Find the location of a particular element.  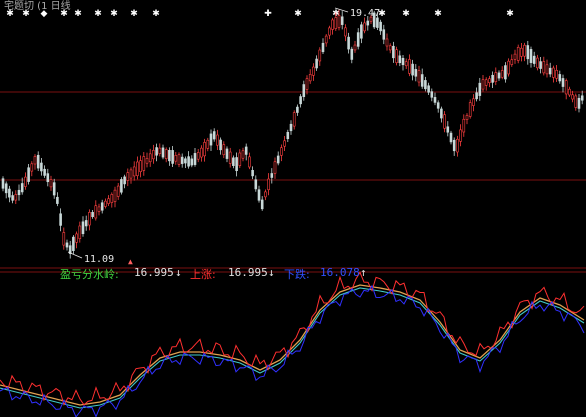

small-marker: ▲ is located at coordinates (130, 261).